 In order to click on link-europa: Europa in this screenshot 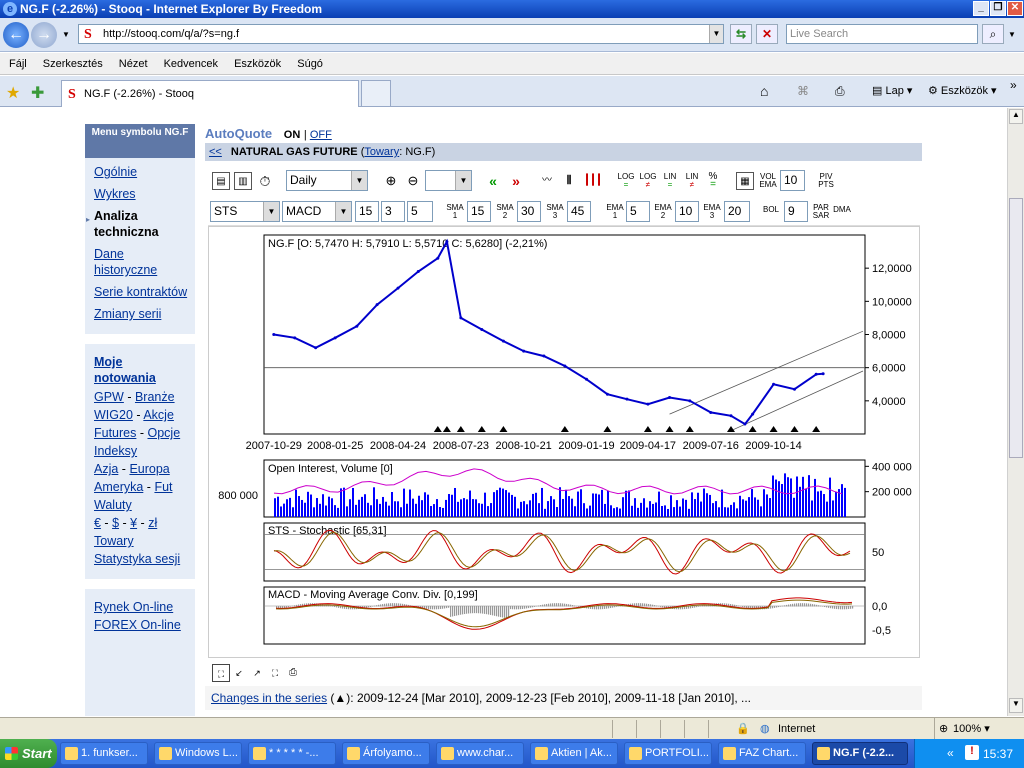, I will do `click(149, 469)`.